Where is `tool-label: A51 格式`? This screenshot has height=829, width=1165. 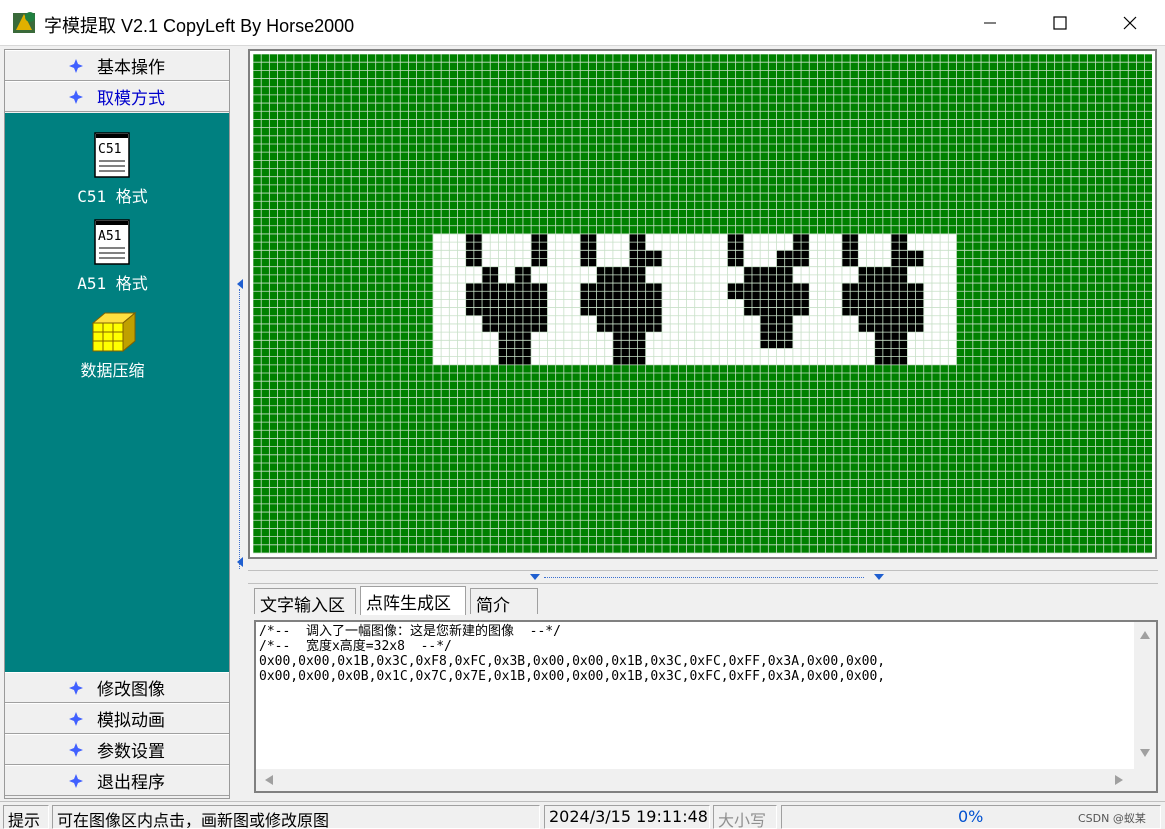 tool-label: A51 格式 is located at coordinates (112, 283).